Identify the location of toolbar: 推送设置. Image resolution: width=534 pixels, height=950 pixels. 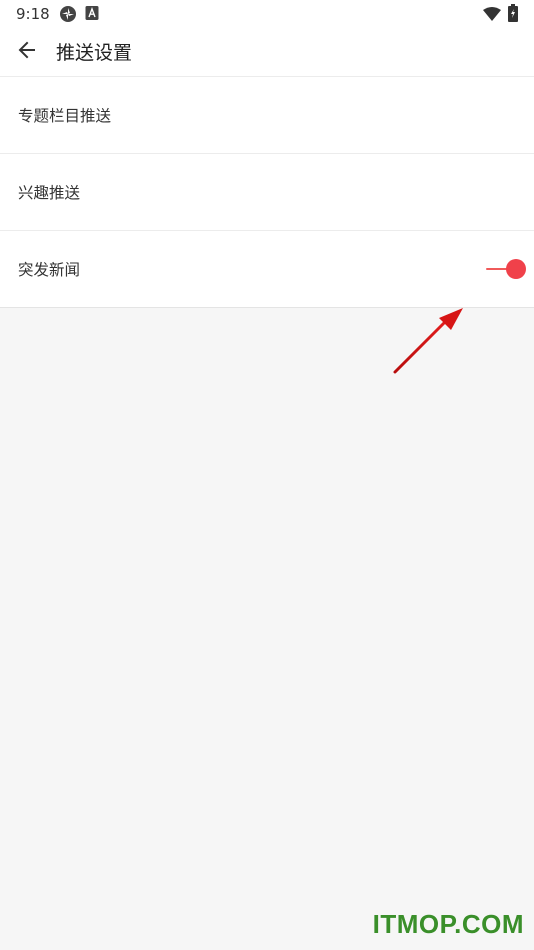
(267, 52).